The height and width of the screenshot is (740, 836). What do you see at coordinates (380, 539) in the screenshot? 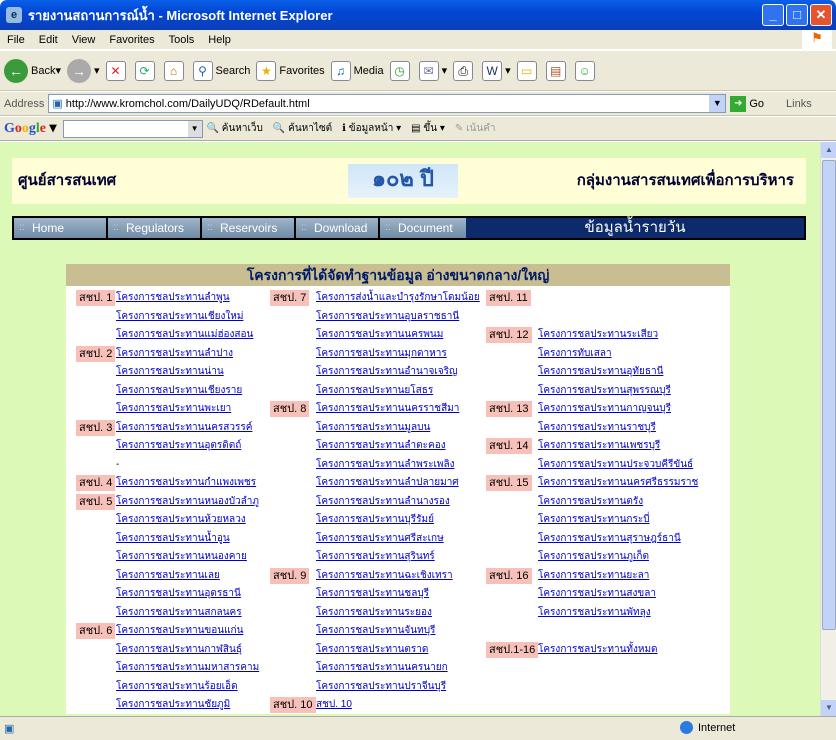
I see `project-link: โครงการชลประทานศรีสะเกษ` at bounding box center [380, 539].